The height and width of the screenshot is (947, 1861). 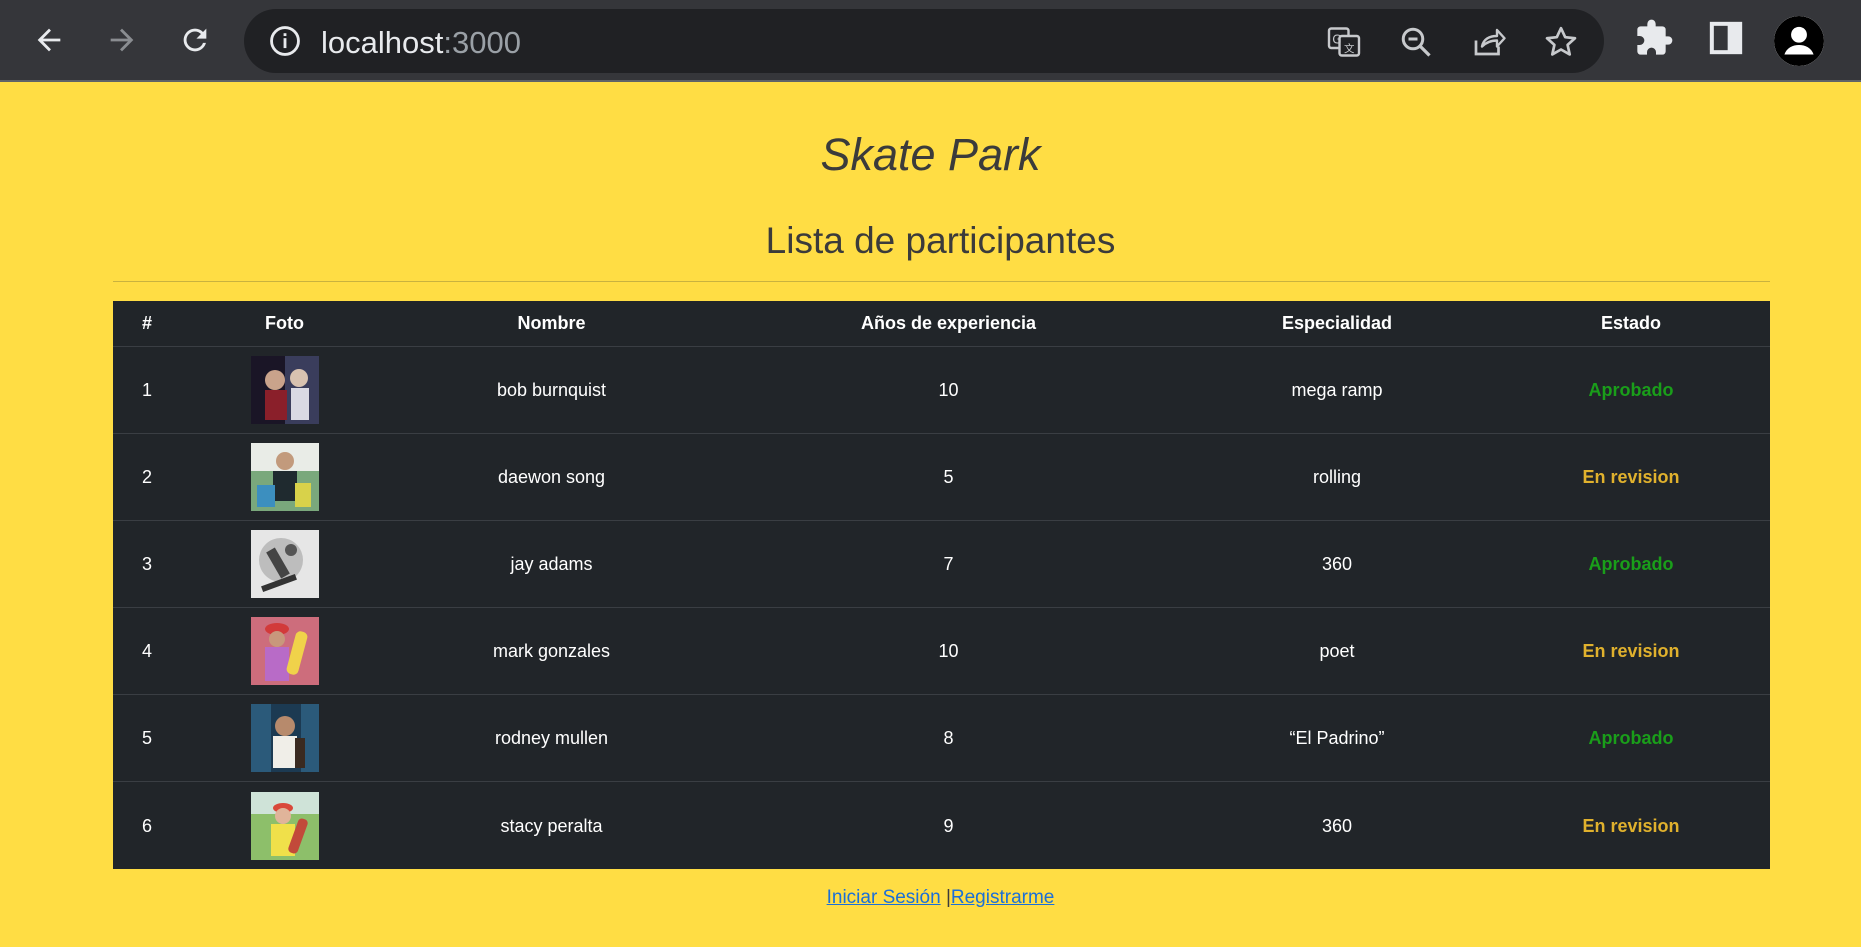 What do you see at coordinates (941, 477) in the screenshot?
I see `table-row: 2 daewon song 5 rolling En revision` at bounding box center [941, 477].